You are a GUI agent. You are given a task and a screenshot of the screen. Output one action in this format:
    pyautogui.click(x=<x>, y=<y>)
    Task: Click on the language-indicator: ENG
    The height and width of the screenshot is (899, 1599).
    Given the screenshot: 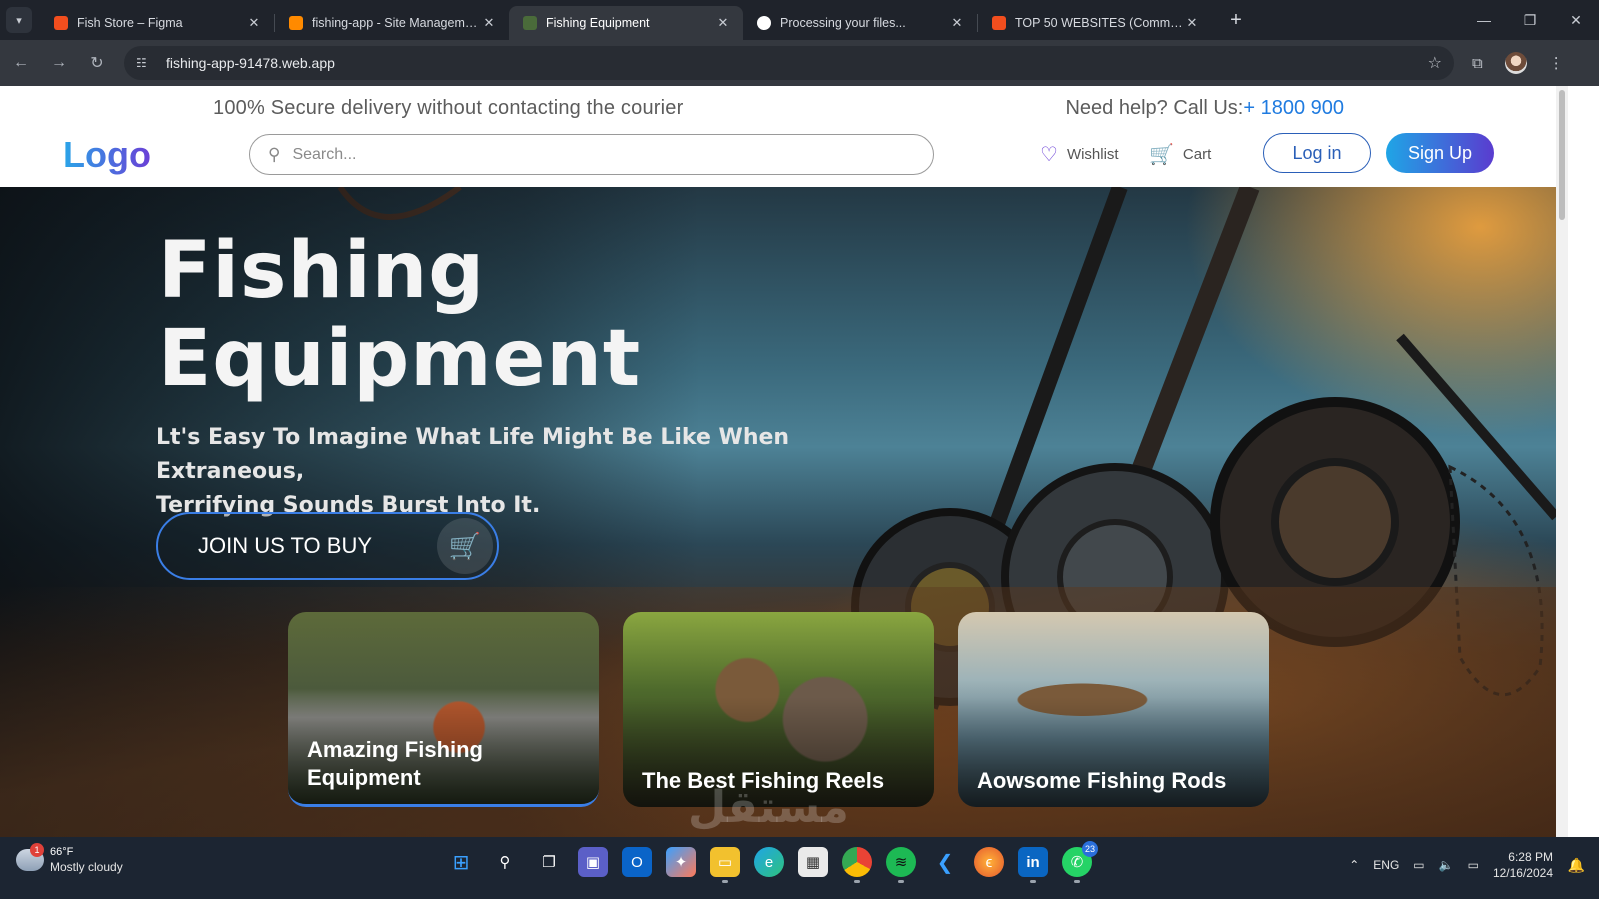 What is the action you would take?
    pyautogui.click(x=1386, y=865)
    